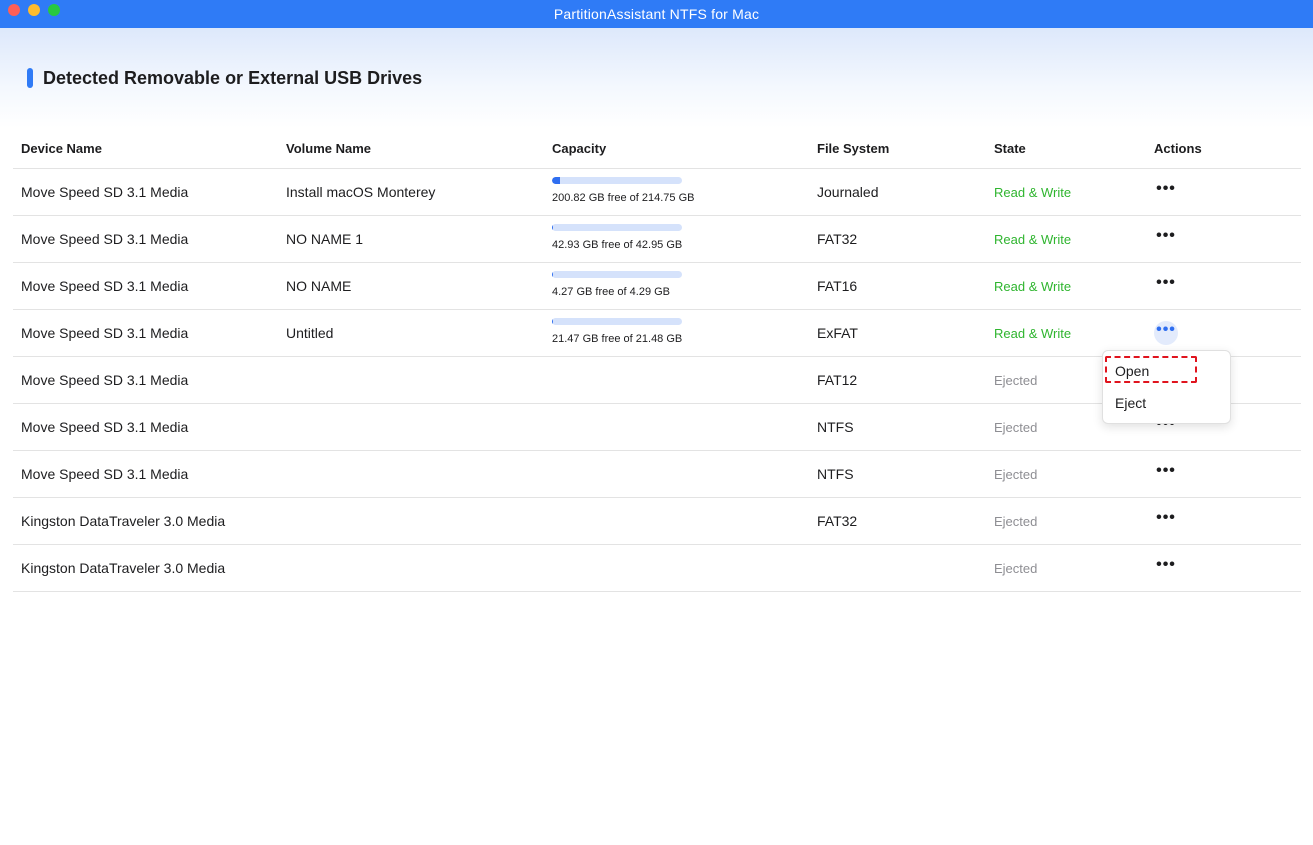  Describe the element at coordinates (617, 339) in the screenshot. I see `capacity-text: 21.47 GB free of 21.48 GB` at that location.